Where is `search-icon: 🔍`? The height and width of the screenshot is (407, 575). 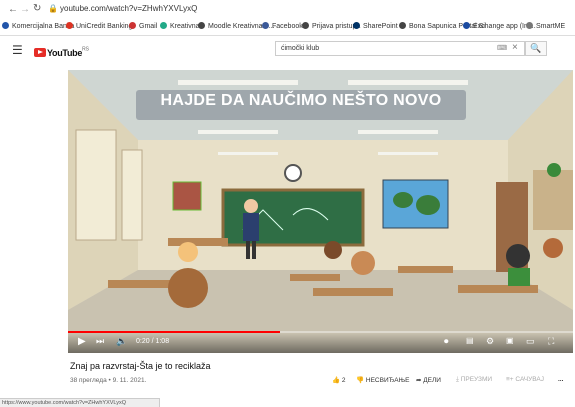
search-icon: 🔍 is located at coordinates (536, 48).